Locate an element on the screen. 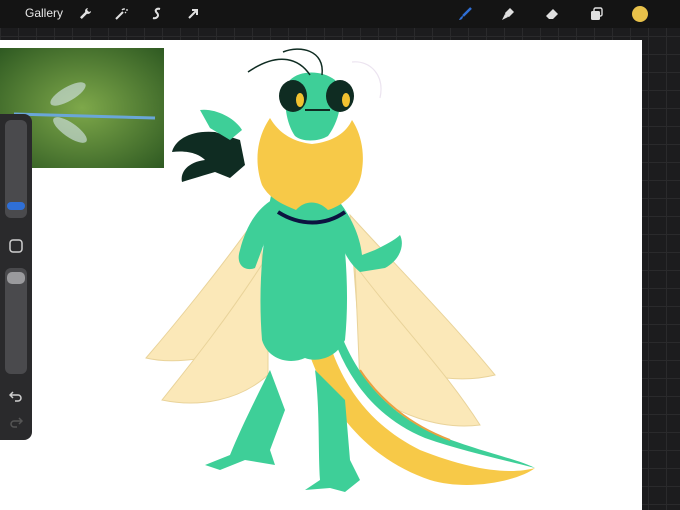 The width and height of the screenshot is (680, 510). gallery-button: Gallery is located at coordinates (44, 13).